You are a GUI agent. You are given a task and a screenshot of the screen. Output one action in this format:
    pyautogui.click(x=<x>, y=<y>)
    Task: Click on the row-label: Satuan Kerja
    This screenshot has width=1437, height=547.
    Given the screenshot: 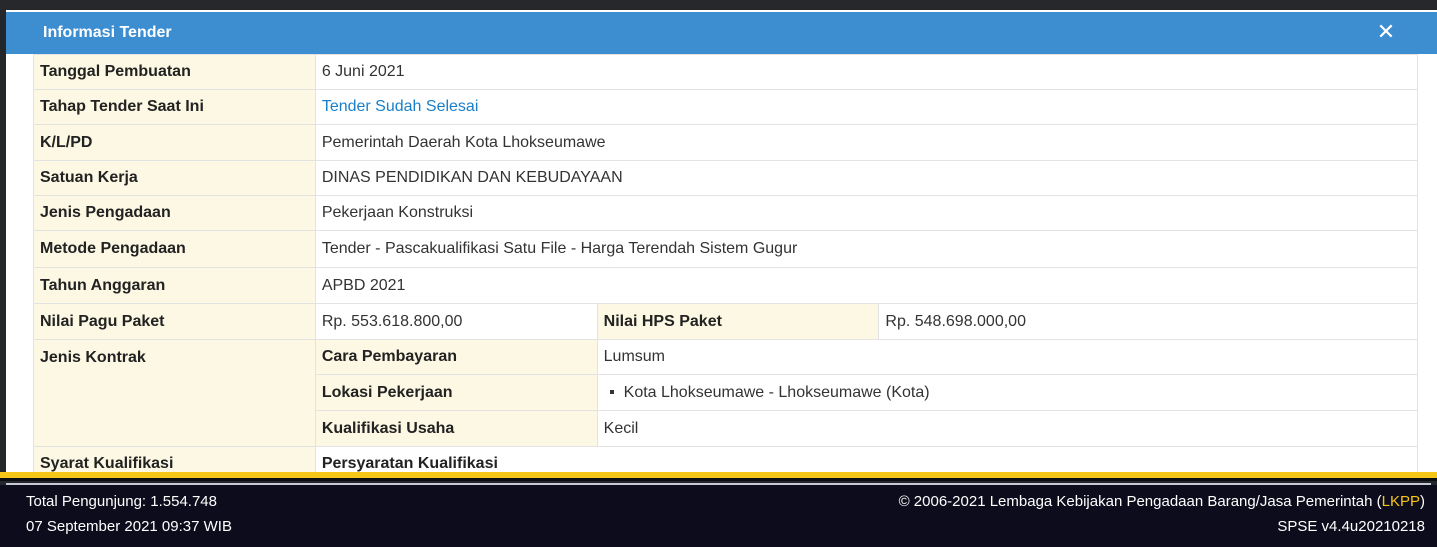 What is the action you would take?
    pyautogui.click(x=174, y=178)
    